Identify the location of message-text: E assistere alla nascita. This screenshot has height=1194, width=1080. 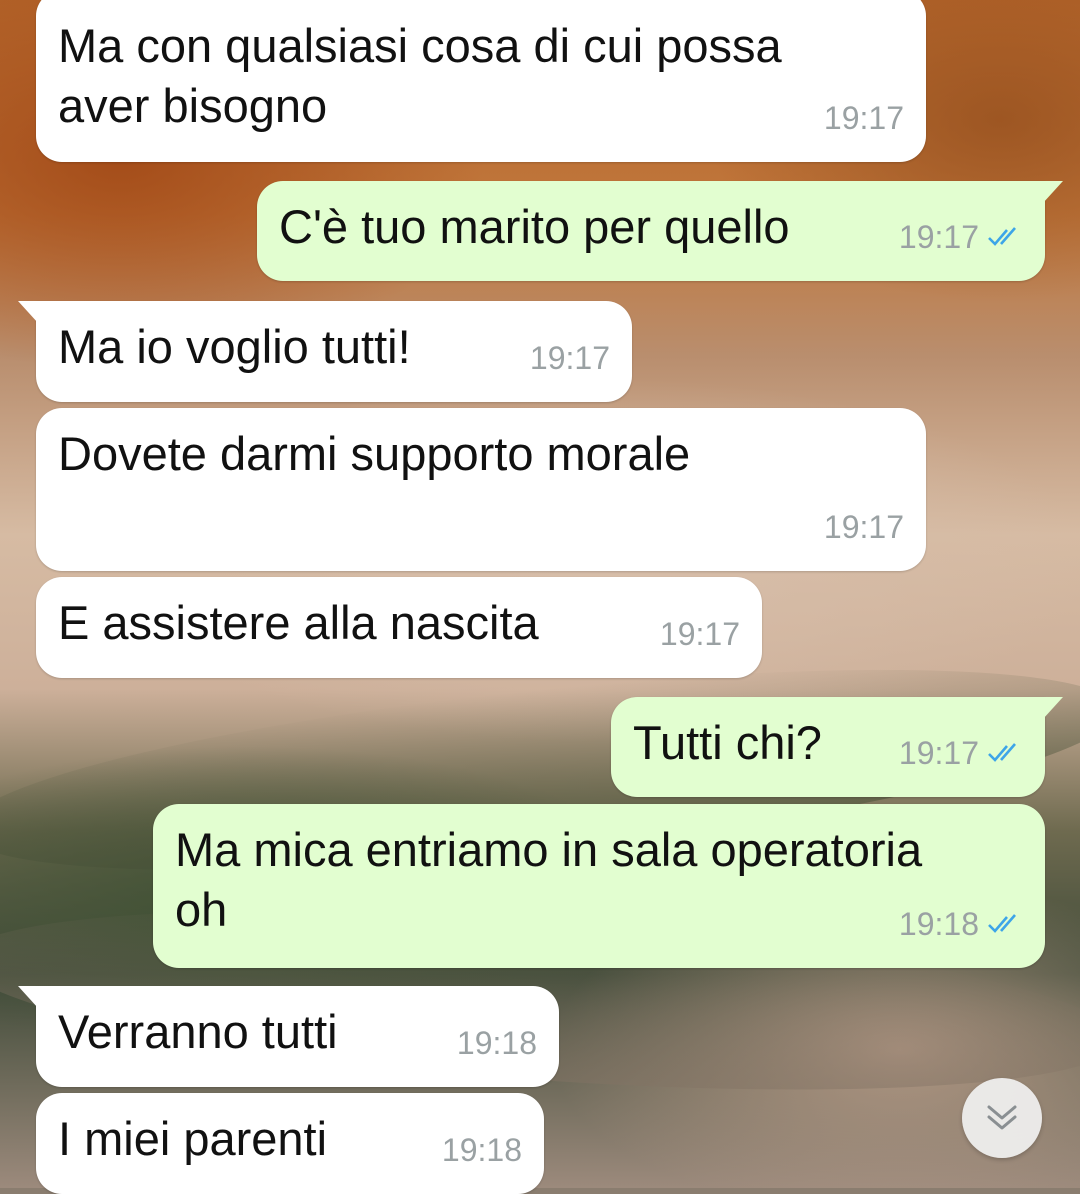
(298, 622).